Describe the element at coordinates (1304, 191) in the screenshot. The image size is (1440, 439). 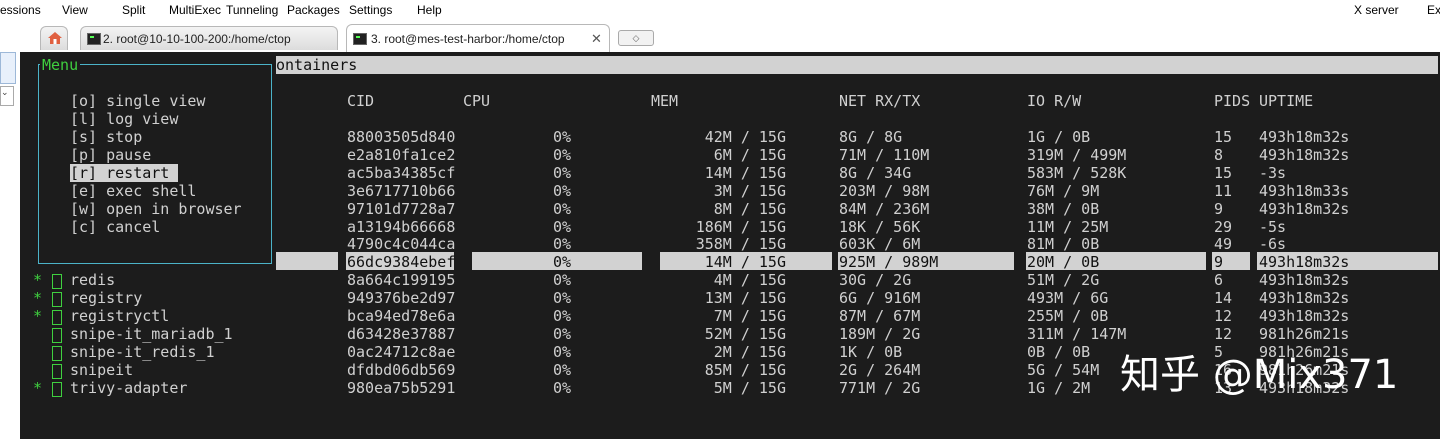
I see `uptime-value: 493h18m33s` at that location.